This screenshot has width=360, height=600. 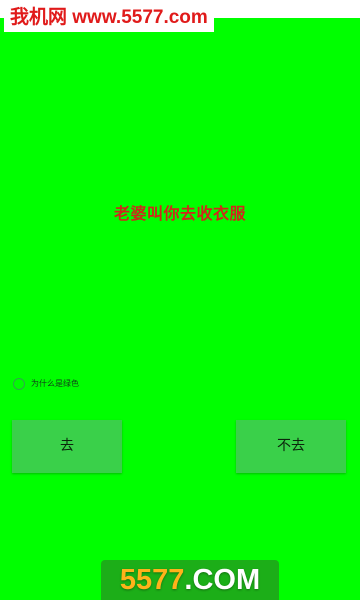 I want to click on watermark-bottom-suffix: .COM, so click(x=222, y=580).